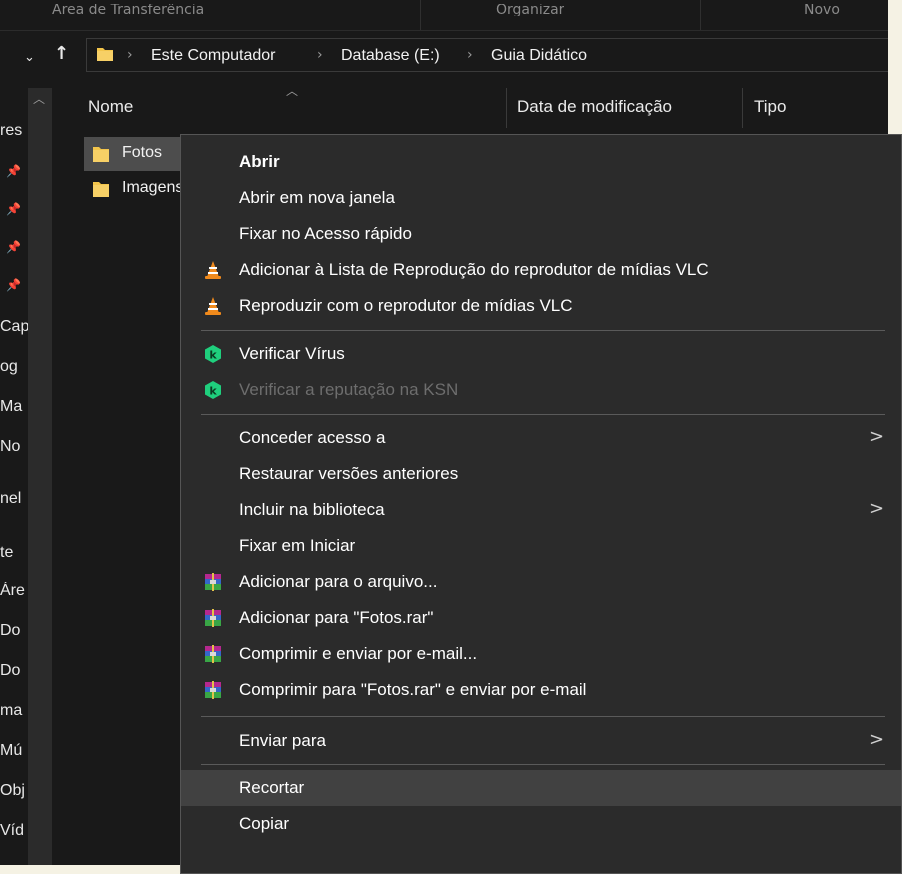  What do you see at coordinates (541, 741) in the screenshot?
I see `menu-item-enviar-para: Enviar para >` at bounding box center [541, 741].